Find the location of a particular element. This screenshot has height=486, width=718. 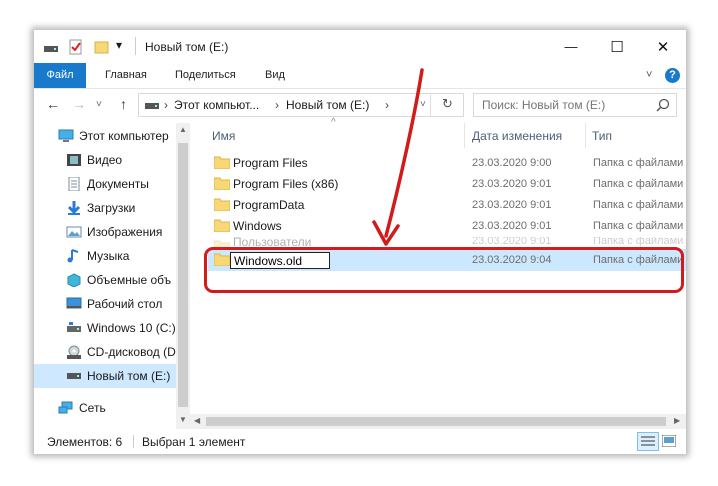

scroll-down-icon: ▼ is located at coordinates (183, 419).